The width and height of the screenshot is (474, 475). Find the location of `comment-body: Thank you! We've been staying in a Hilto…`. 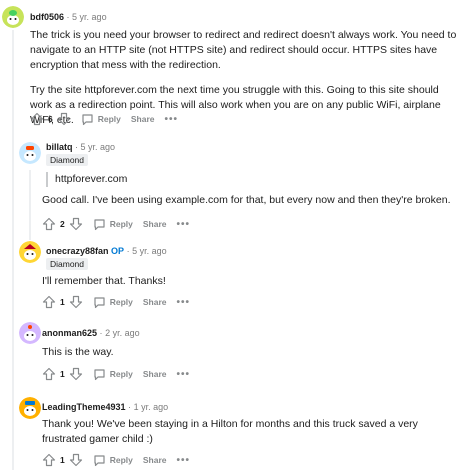

comment-body: Thank you! We've been staying in a Hilto… is located at coordinates (230, 431).